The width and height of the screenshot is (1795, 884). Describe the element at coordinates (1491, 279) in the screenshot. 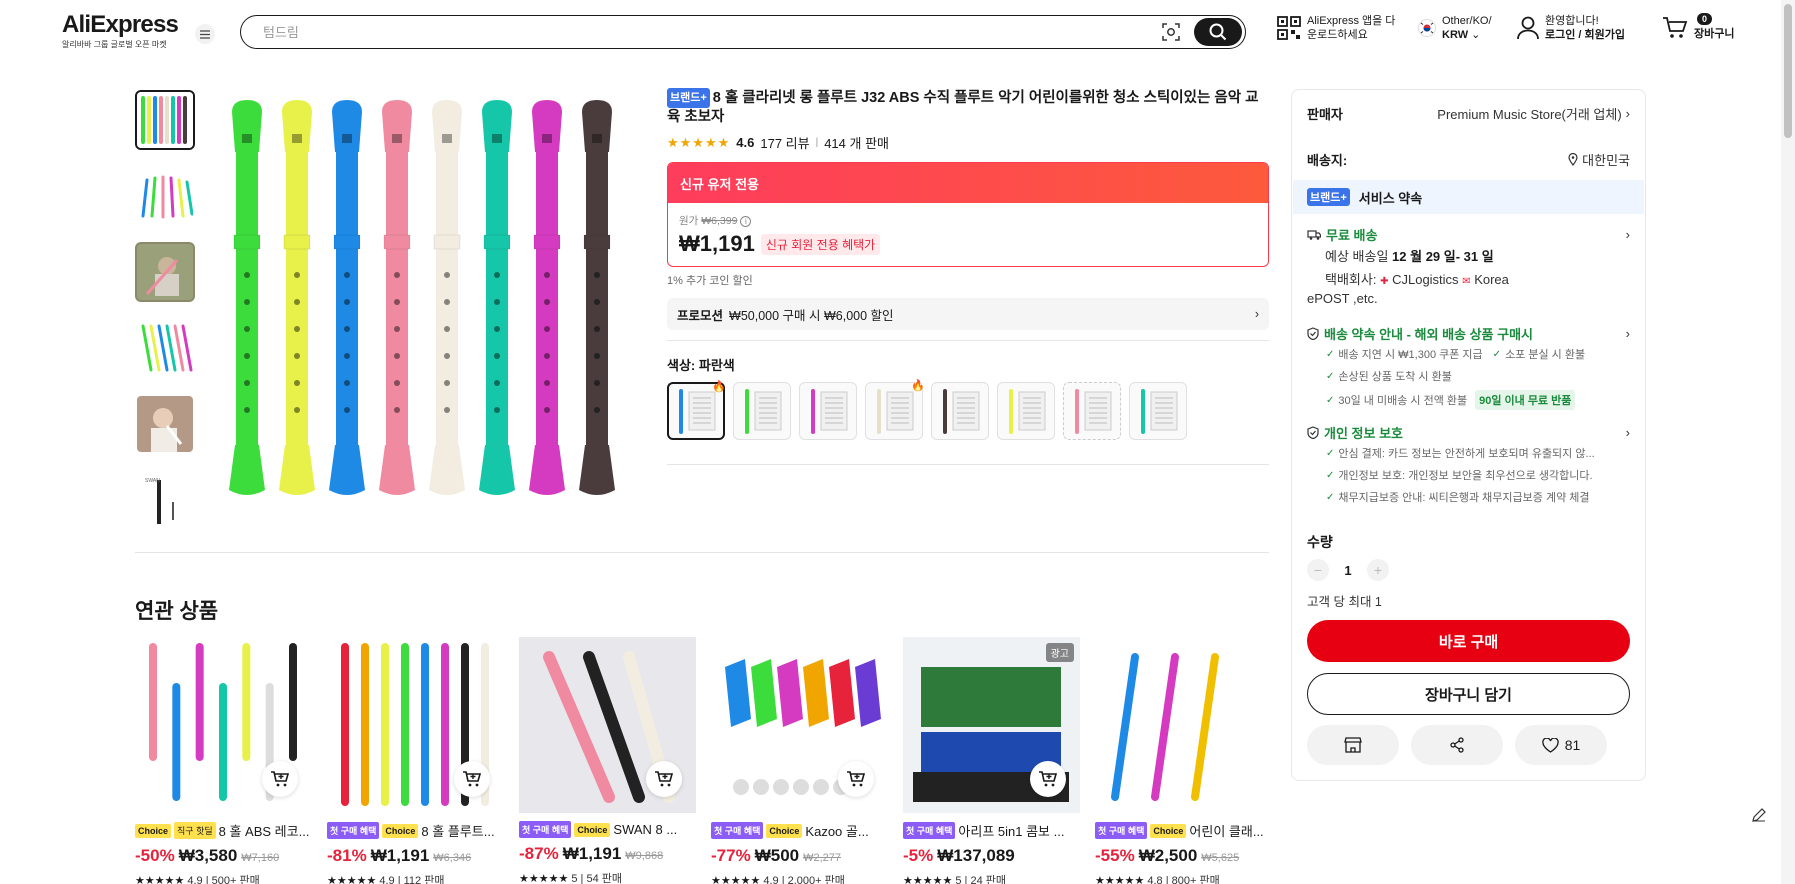

I see `carrier-2: Korea` at that location.